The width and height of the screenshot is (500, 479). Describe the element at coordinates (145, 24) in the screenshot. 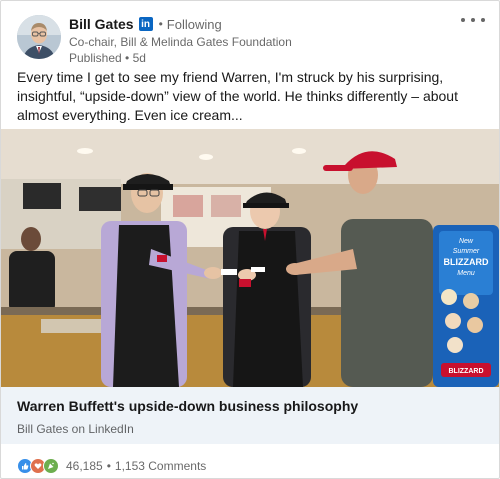

I see `linkedin-icon: in` at that location.